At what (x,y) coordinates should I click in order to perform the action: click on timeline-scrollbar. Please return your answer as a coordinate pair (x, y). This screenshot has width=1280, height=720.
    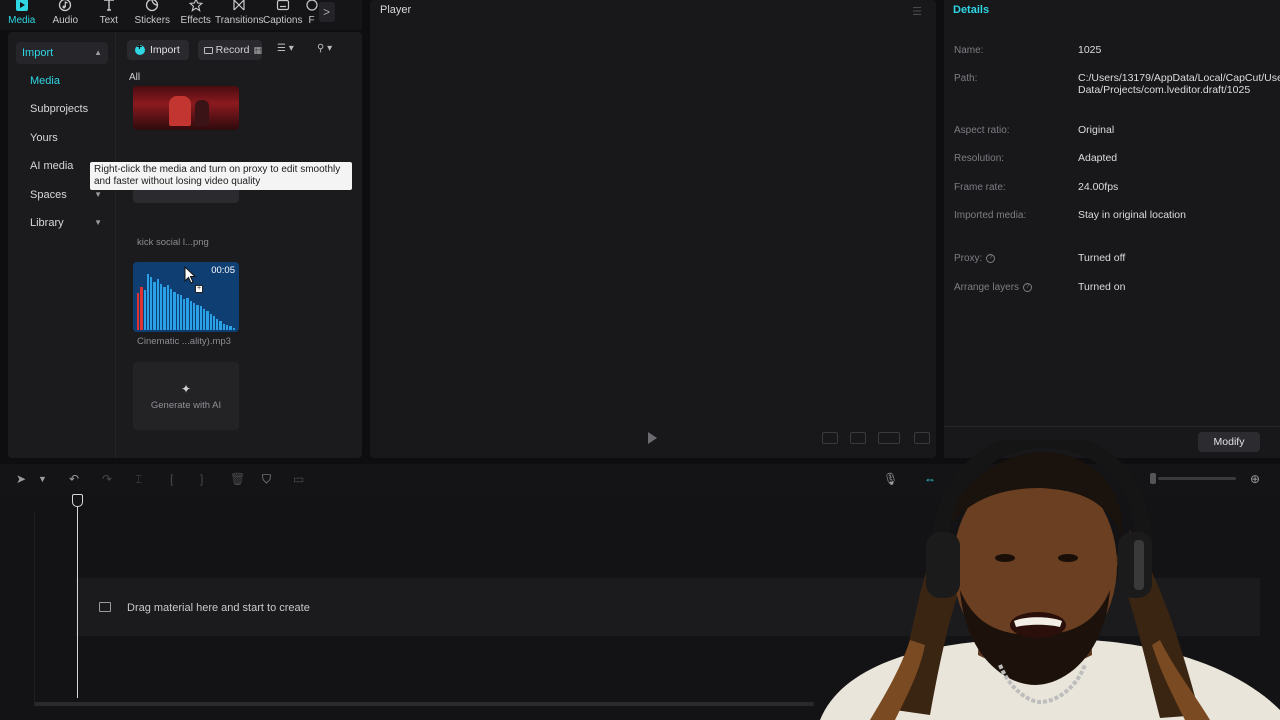
    Looking at the image, I should click on (424, 704).